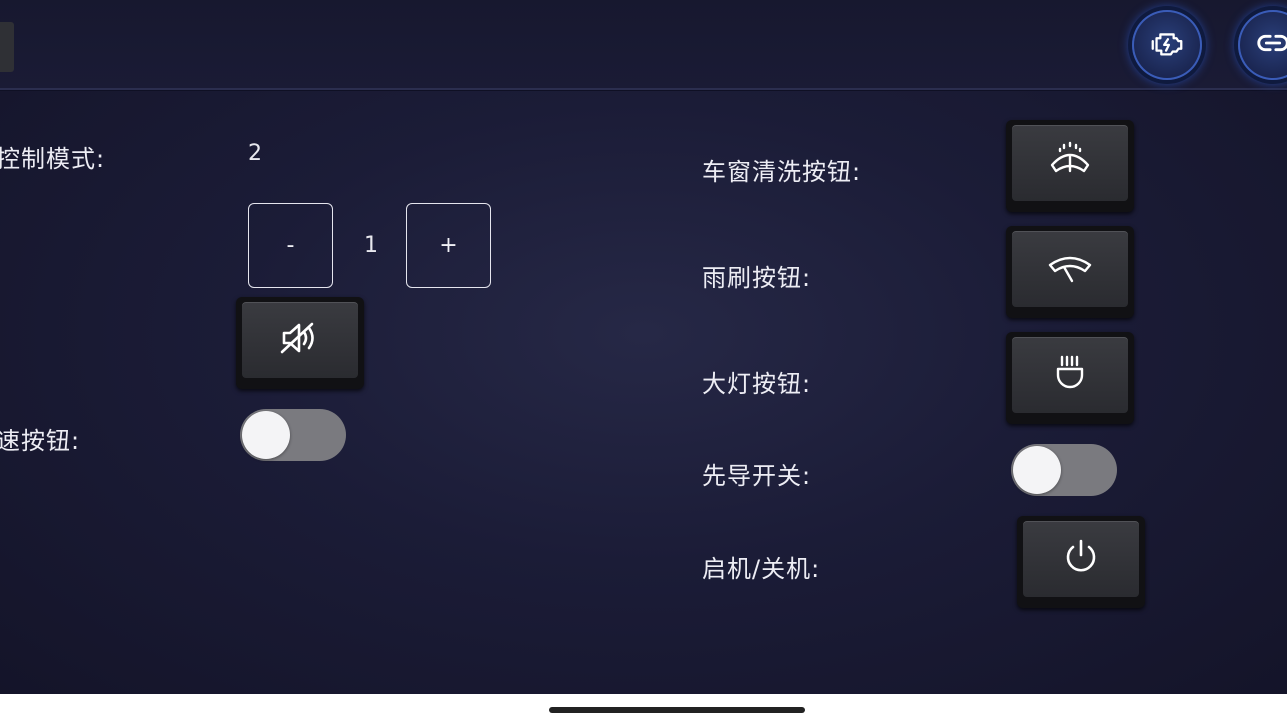 This screenshot has width=1287, height=724. What do you see at coordinates (761, 569) in the screenshot?
I see `power-label: 启机/关机:` at bounding box center [761, 569].